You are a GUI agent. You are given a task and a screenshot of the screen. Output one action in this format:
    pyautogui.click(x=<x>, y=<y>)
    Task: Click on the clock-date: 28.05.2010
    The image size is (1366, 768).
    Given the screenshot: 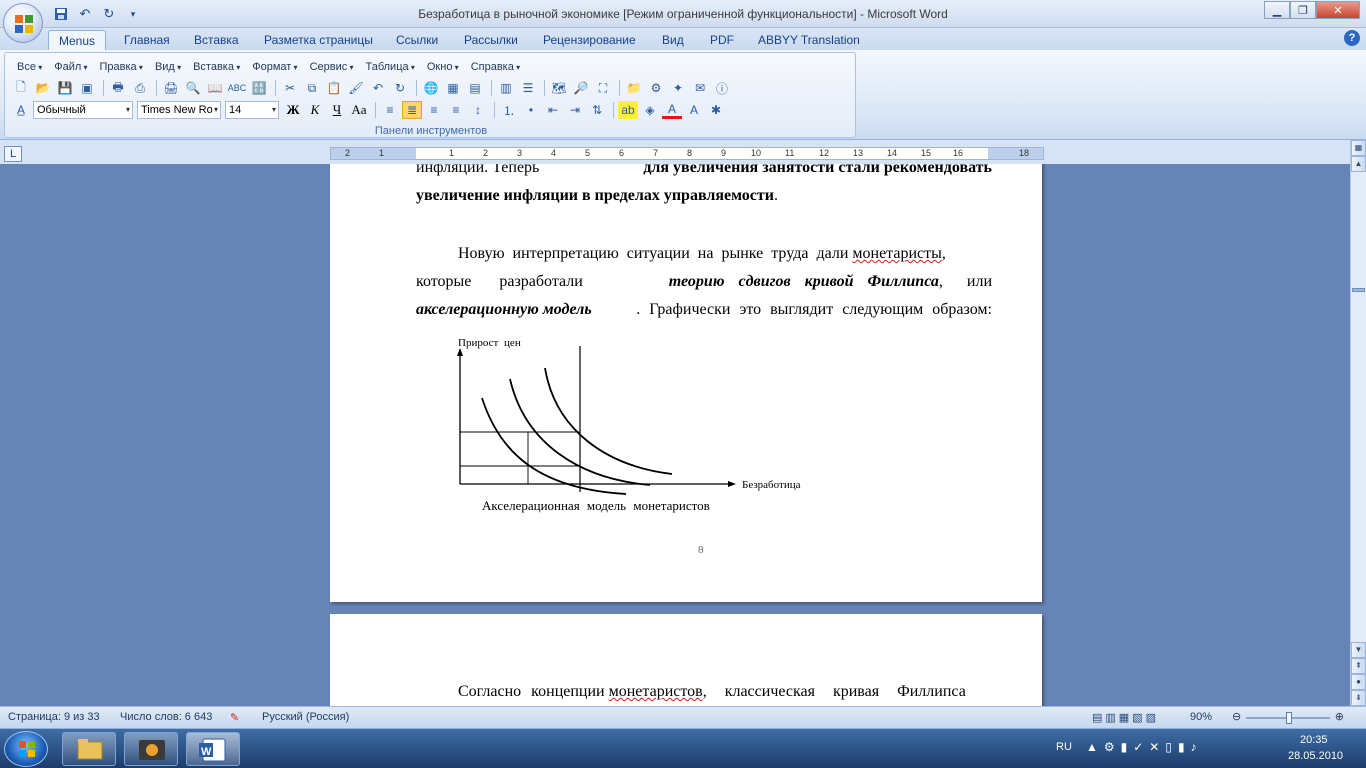 What is the action you would take?
    pyautogui.click(x=1315, y=756)
    